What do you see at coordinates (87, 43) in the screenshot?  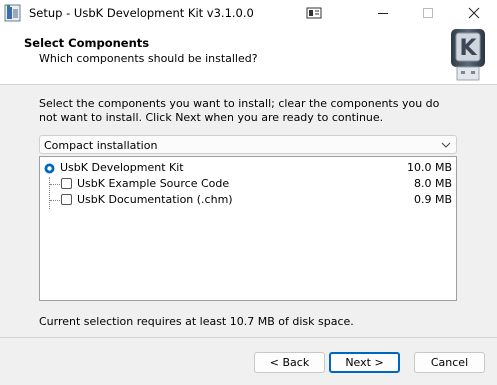 I see `page-title: Select Components` at bounding box center [87, 43].